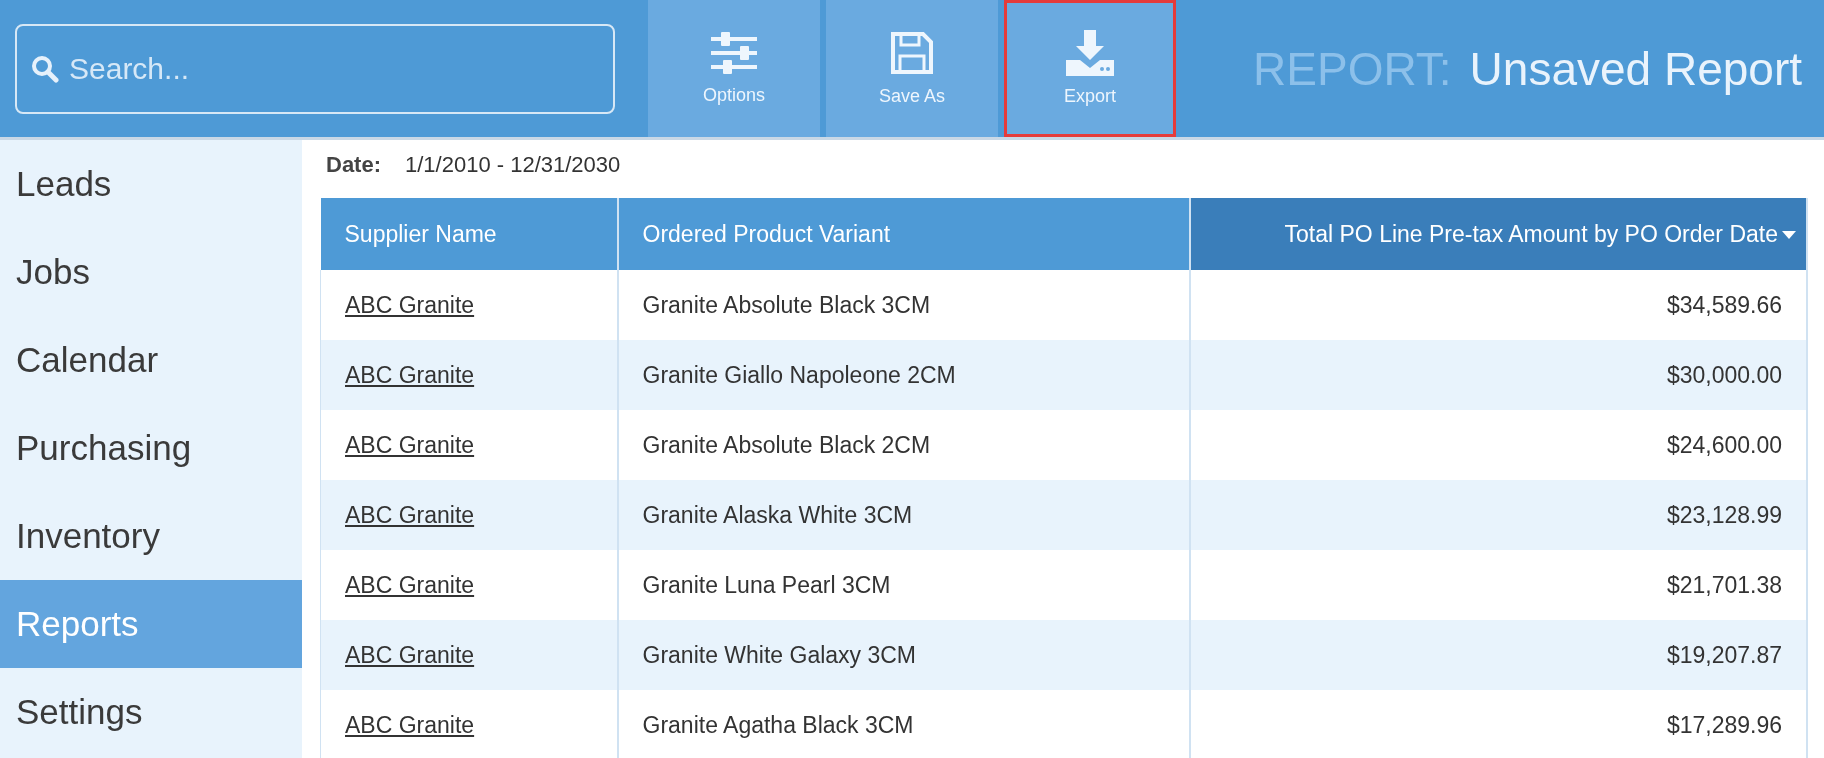  Describe the element at coordinates (151, 536) in the screenshot. I see `nav-item: Inventory` at that location.